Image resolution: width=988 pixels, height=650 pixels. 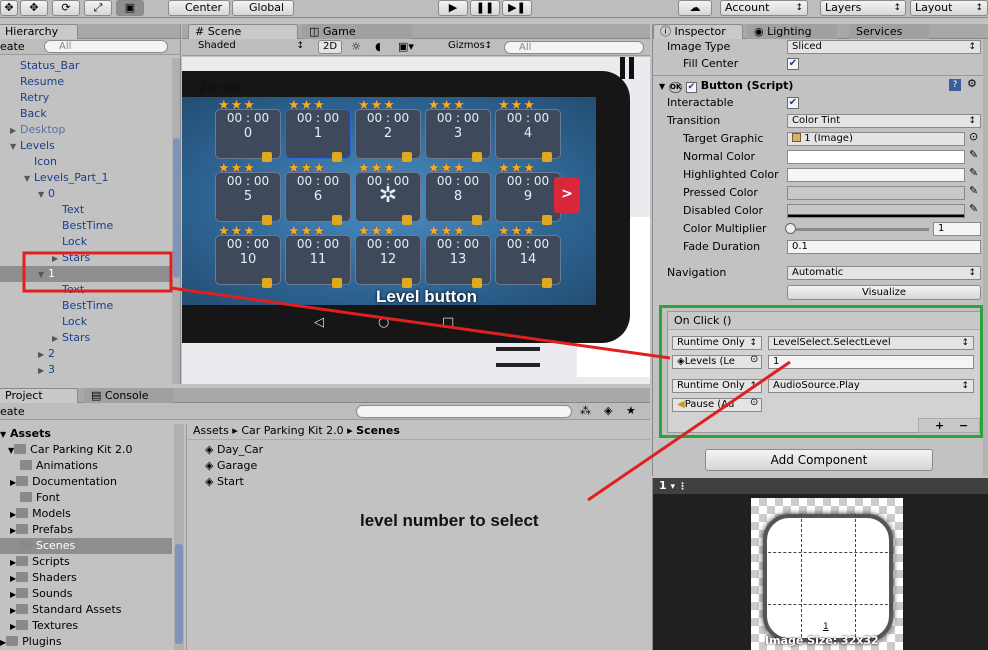 I want to click on selected-item-highlight-box, so click(x=97, y=272).